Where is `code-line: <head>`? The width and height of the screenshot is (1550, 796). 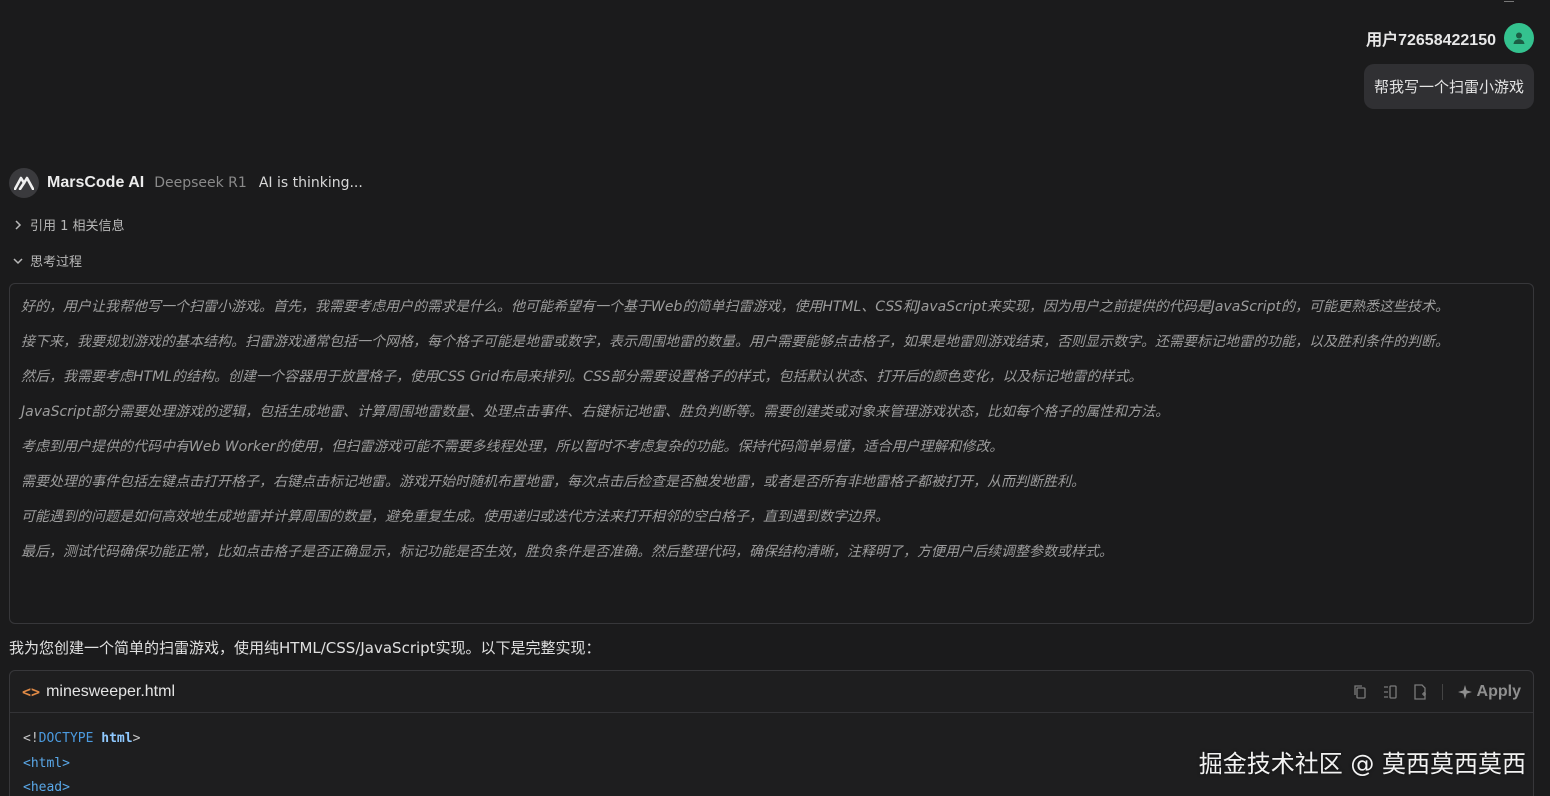 code-line: <head> is located at coordinates (46, 787).